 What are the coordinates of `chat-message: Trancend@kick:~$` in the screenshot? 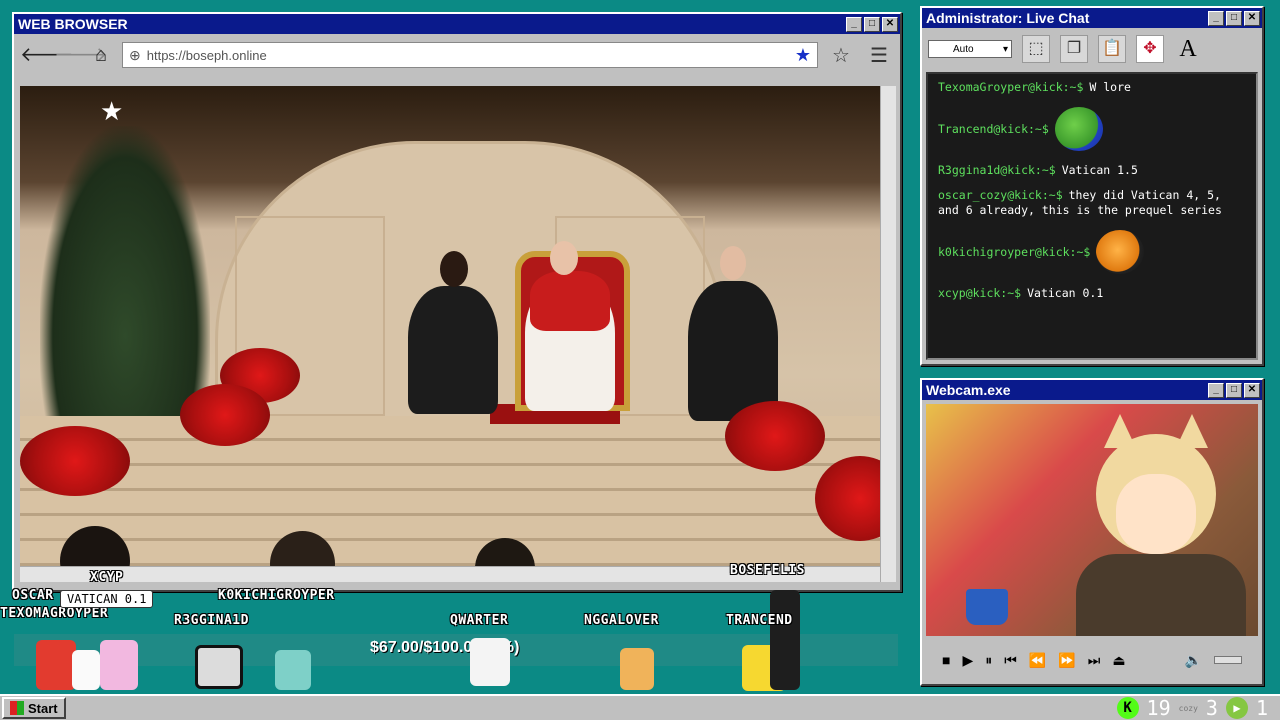 It's located at (1092, 129).